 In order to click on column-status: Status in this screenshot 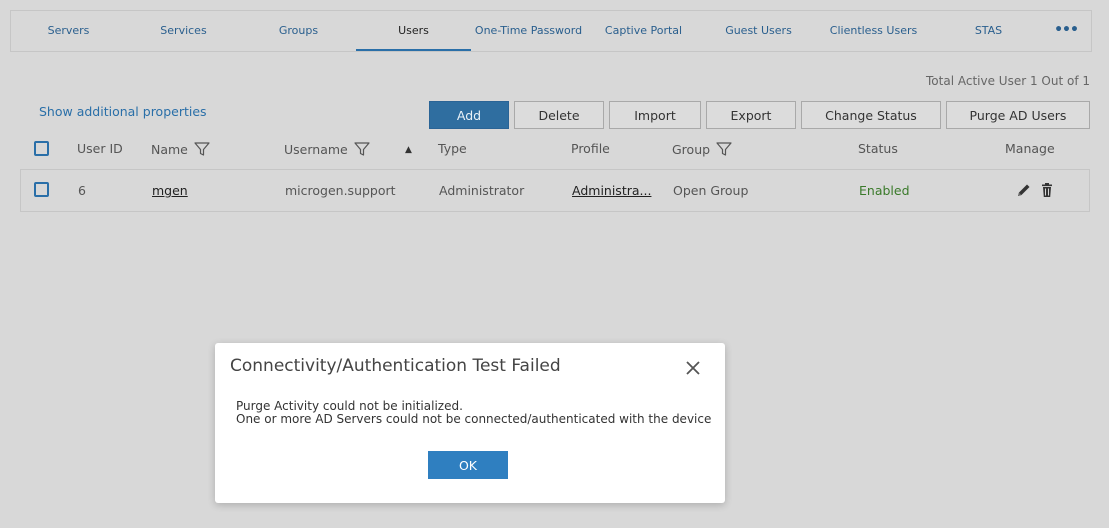, I will do `click(878, 148)`.